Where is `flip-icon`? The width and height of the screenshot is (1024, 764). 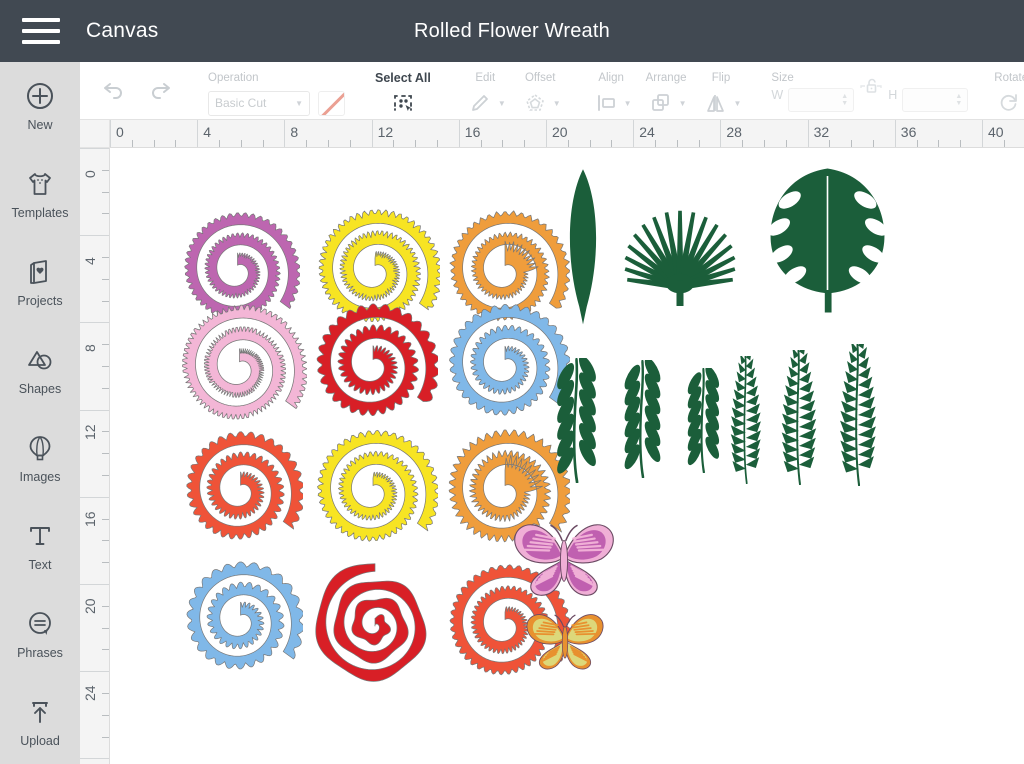
flip-icon is located at coordinates (716, 103).